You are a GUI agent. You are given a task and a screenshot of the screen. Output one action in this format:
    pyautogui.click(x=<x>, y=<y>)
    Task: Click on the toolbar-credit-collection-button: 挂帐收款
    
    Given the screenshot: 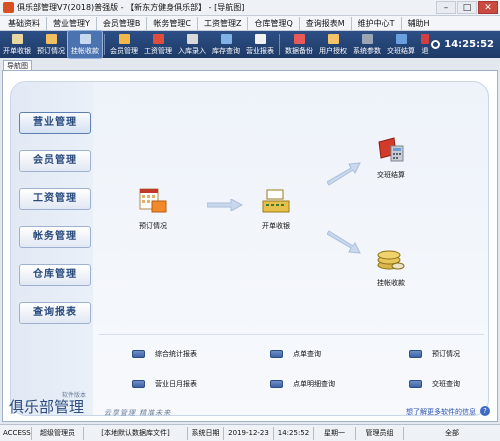 What is the action you would take?
    pyautogui.click(x=85, y=44)
    